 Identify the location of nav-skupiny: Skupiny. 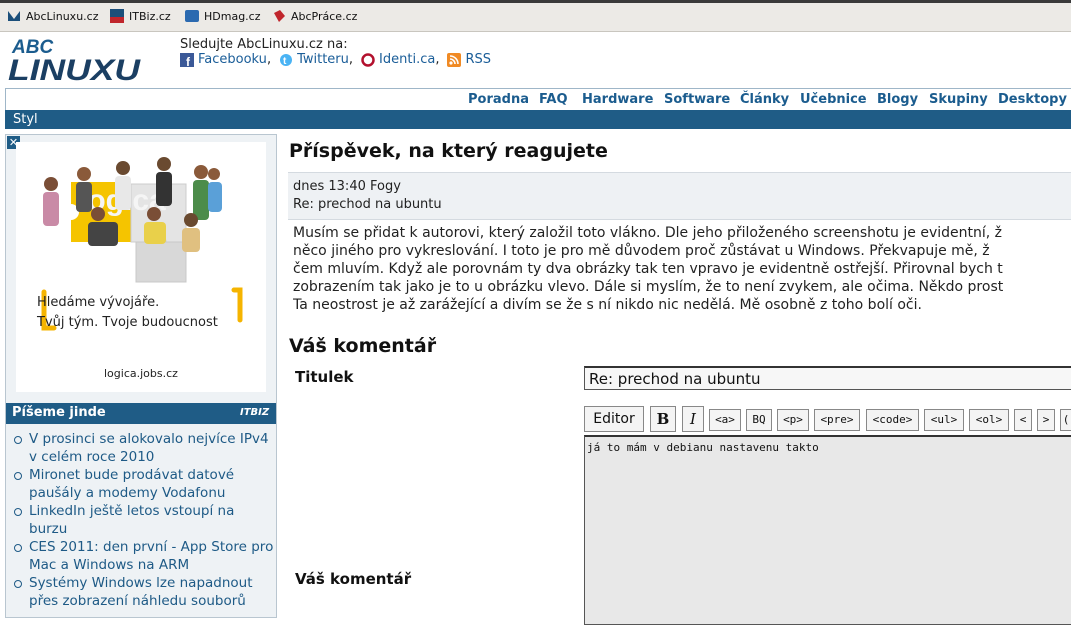
(958, 99).